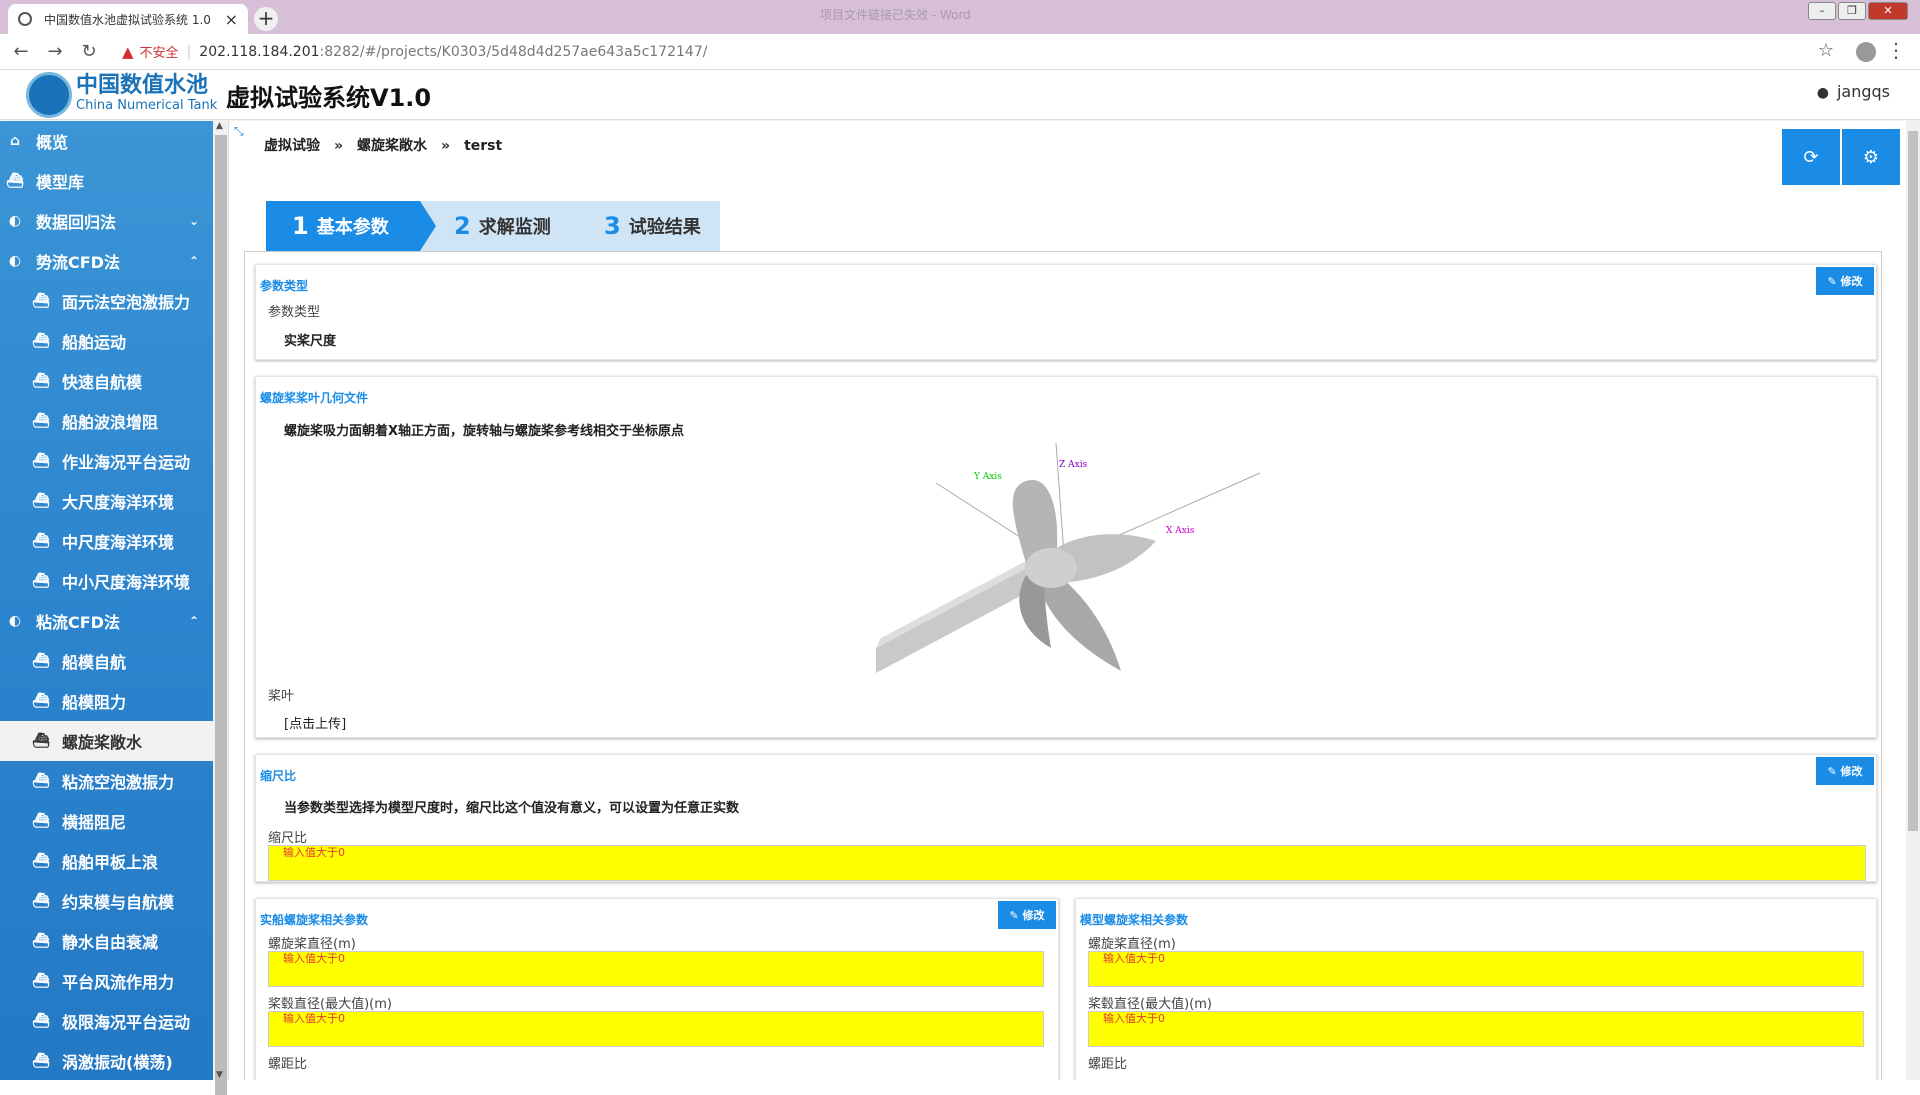 The width and height of the screenshot is (1920, 1095). Describe the element at coordinates (21, 51) in the screenshot. I see `back-icon: ←` at that location.